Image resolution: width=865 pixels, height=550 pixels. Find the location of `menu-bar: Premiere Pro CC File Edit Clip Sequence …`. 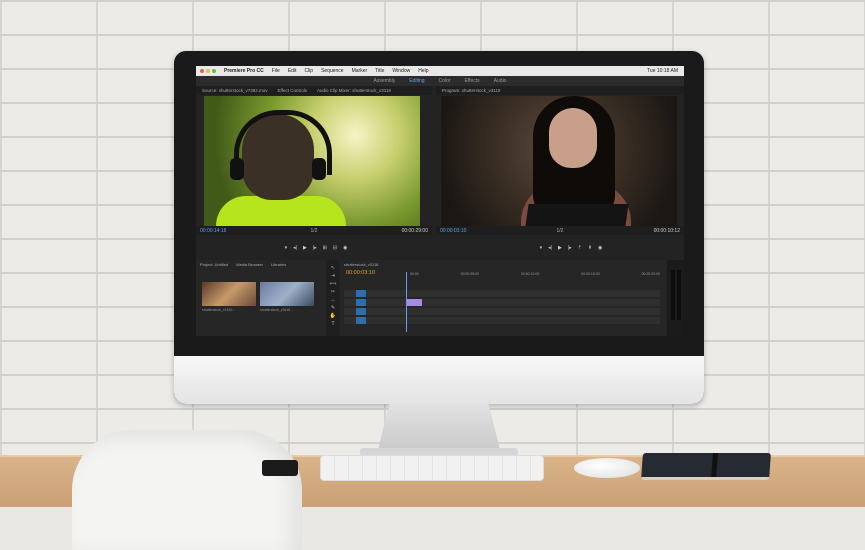

menu-bar: Premiere Pro CC File Edit Clip Sequence … is located at coordinates (440, 71).